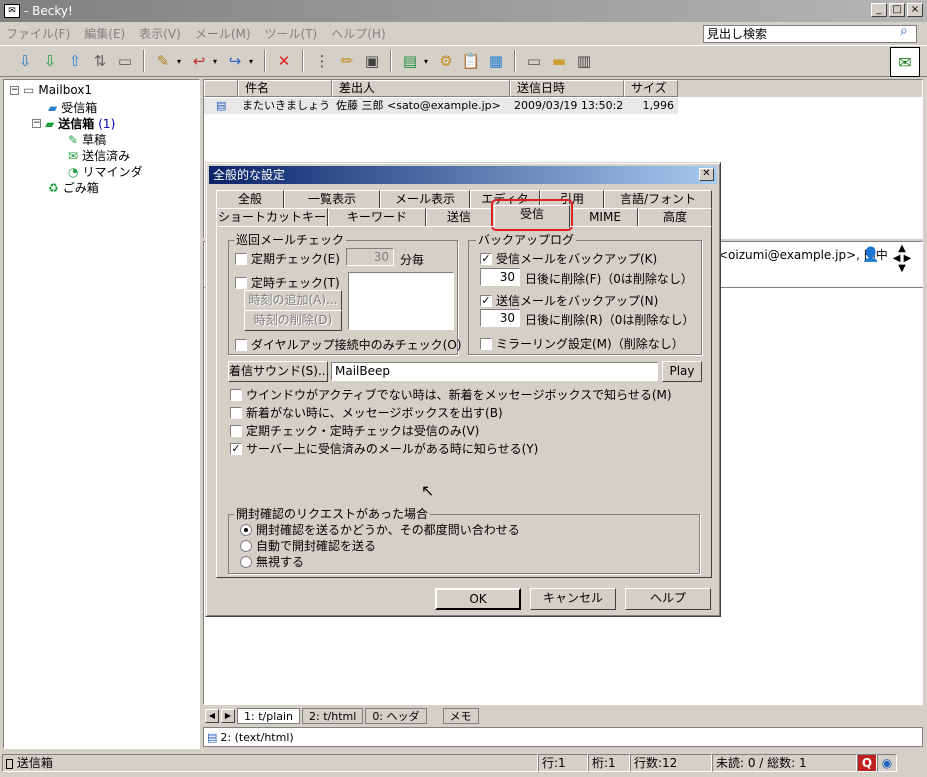 The height and width of the screenshot is (777, 927). Describe the element at coordinates (366, 412) in the screenshot. I see `no-new-mail-checkbox: 新着がない時に、メッセージボックスを出す(B)` at that location.